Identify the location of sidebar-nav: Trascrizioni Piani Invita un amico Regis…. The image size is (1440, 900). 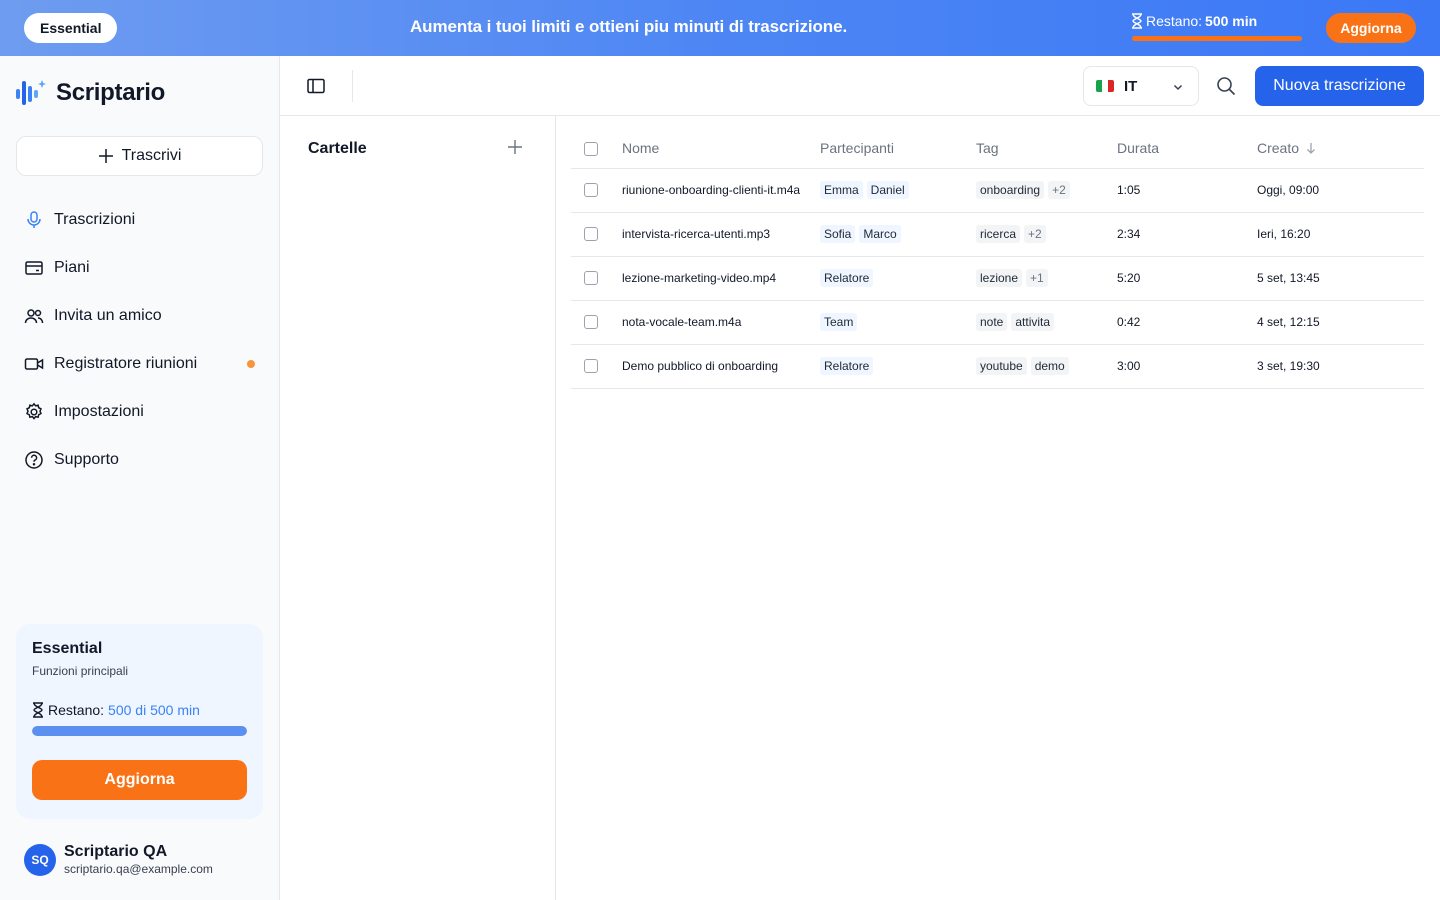
(139, 340).